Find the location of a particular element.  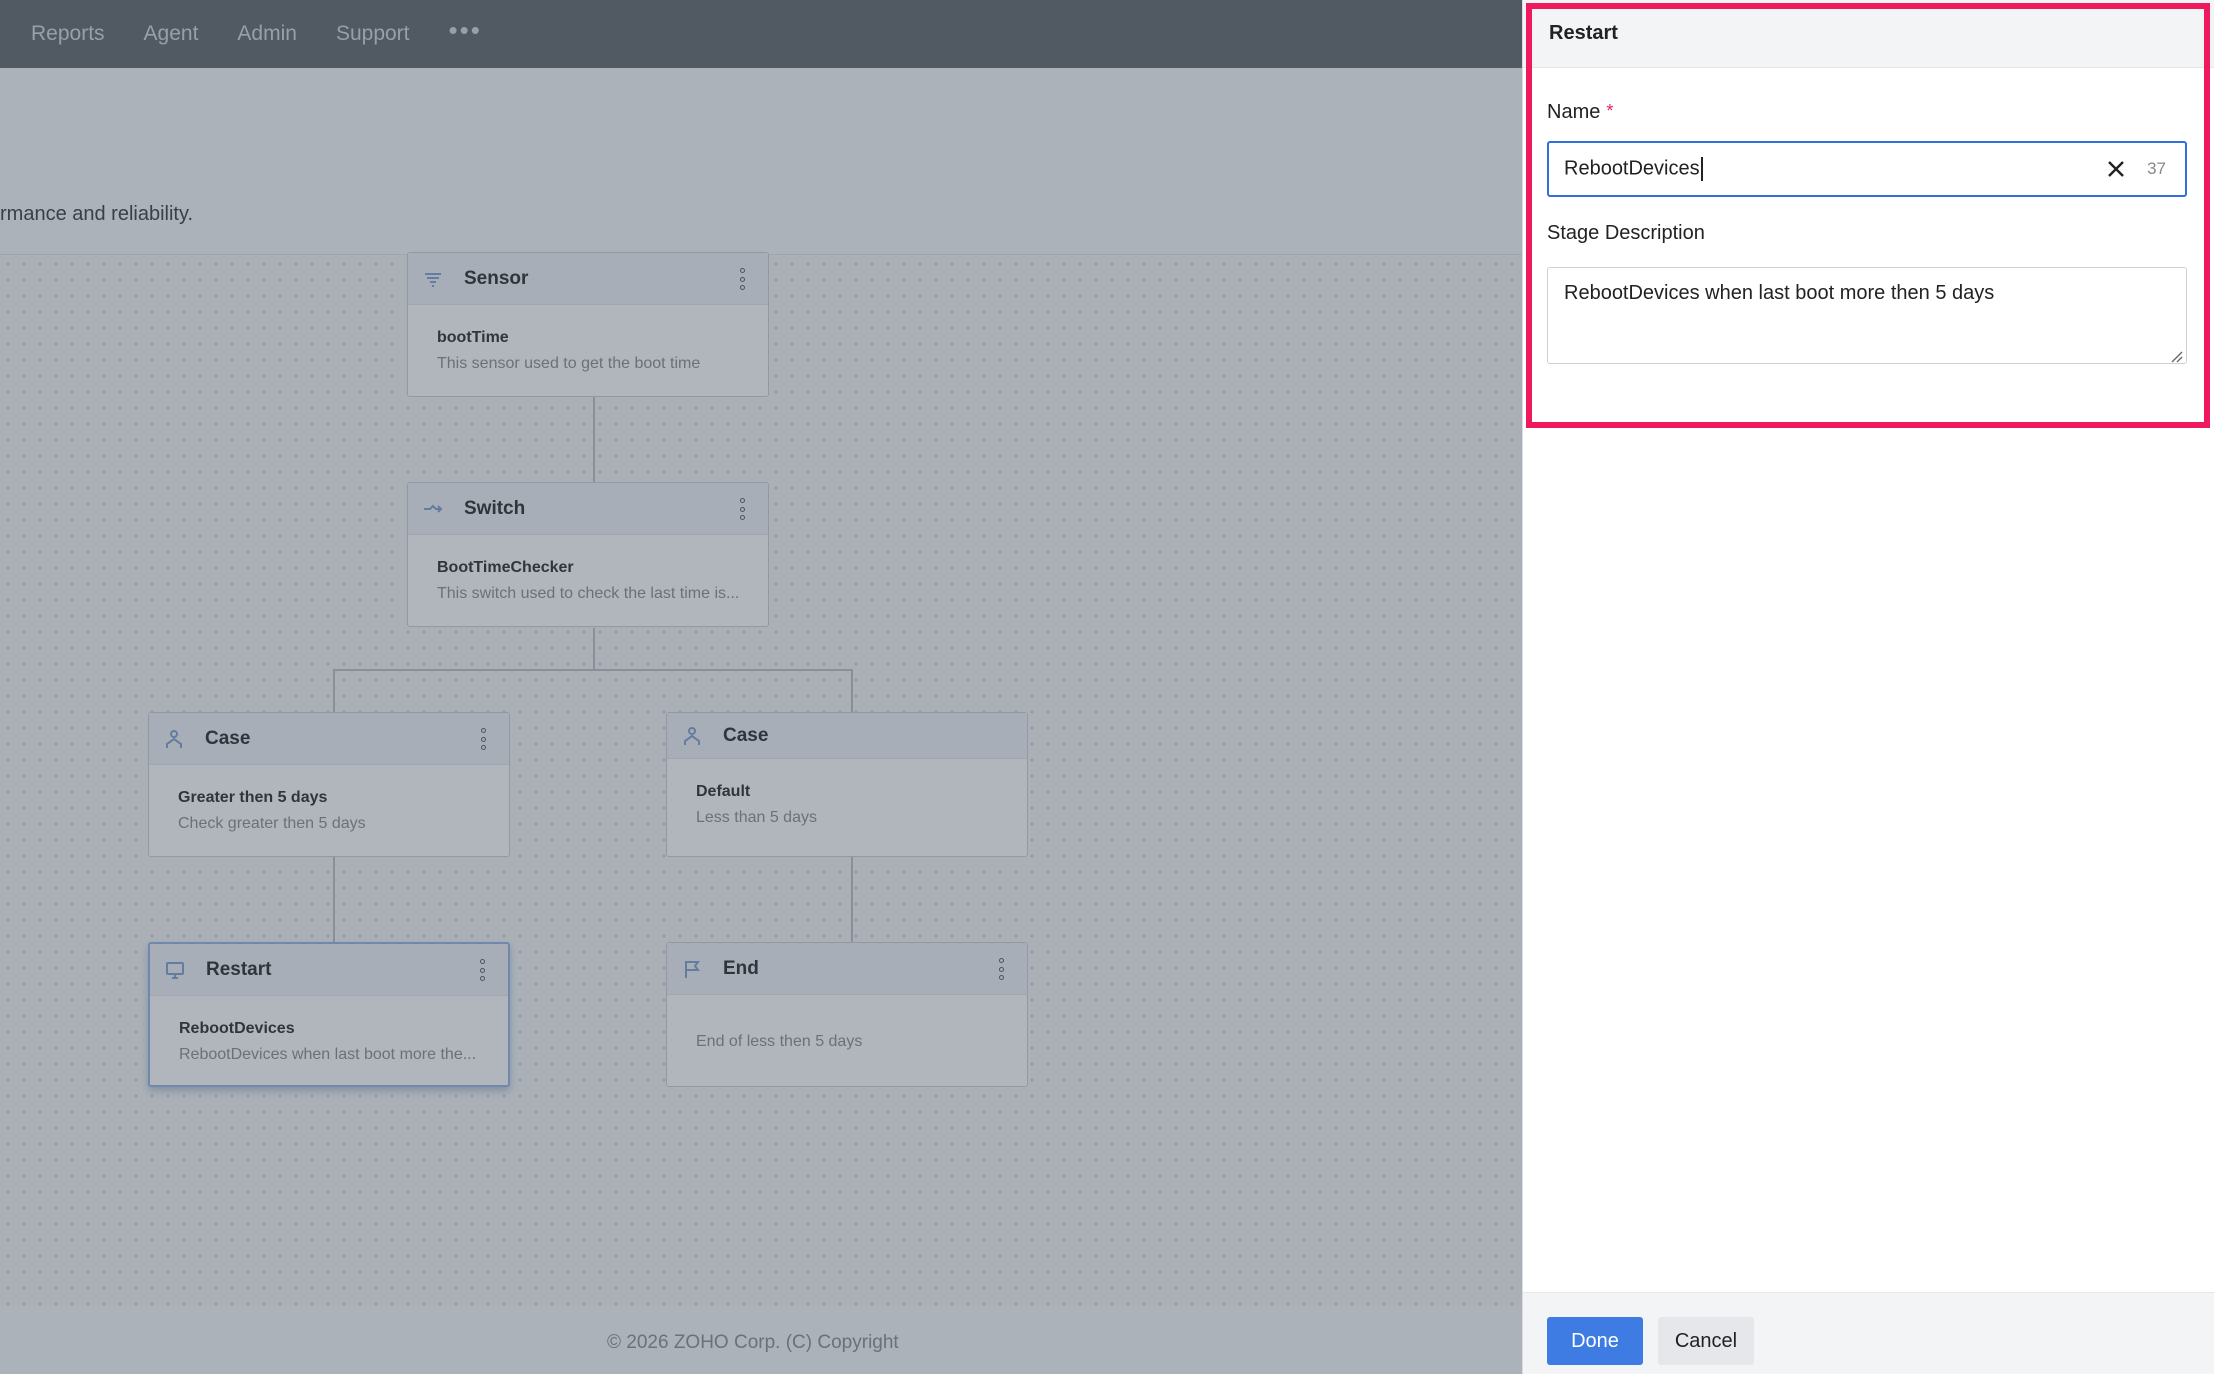

name-label: Name * is located at coordinates (1580, 112).